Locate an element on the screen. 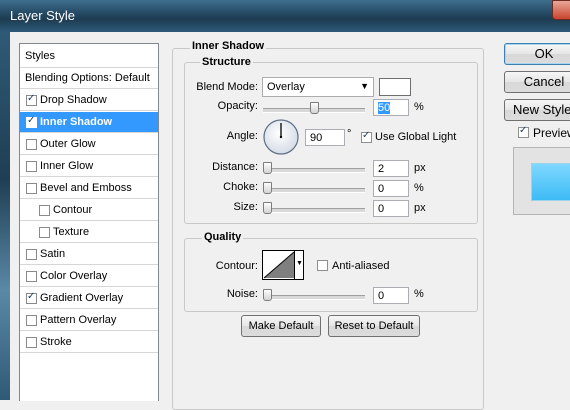  size-label: Size: is located at coordinates (245, 207).